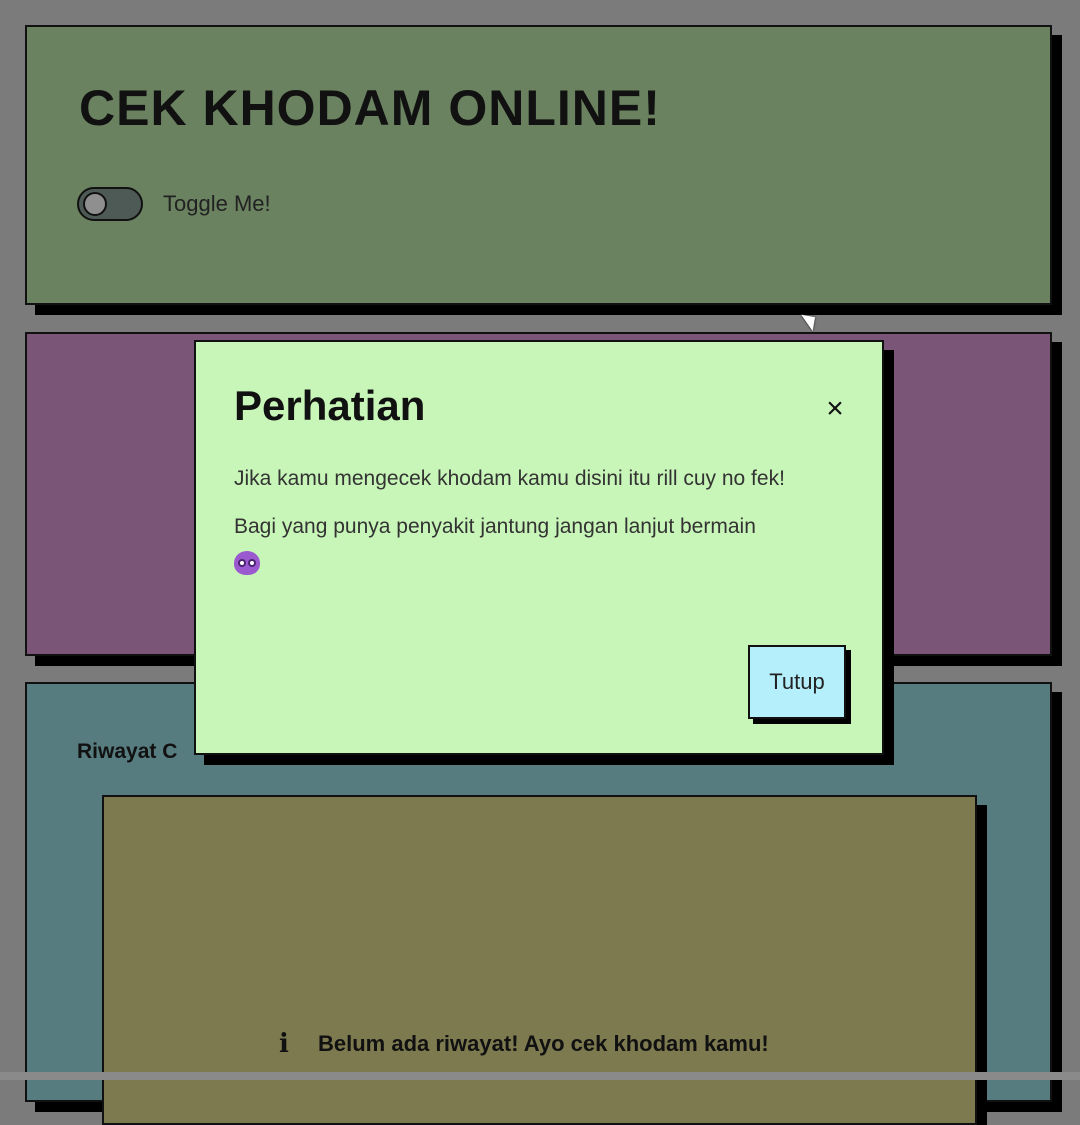 This screenshot has width=1080, height=1125. Describe the element at coordinates (95, 204) in the screenshot. I see `toggle-knob` at that location.